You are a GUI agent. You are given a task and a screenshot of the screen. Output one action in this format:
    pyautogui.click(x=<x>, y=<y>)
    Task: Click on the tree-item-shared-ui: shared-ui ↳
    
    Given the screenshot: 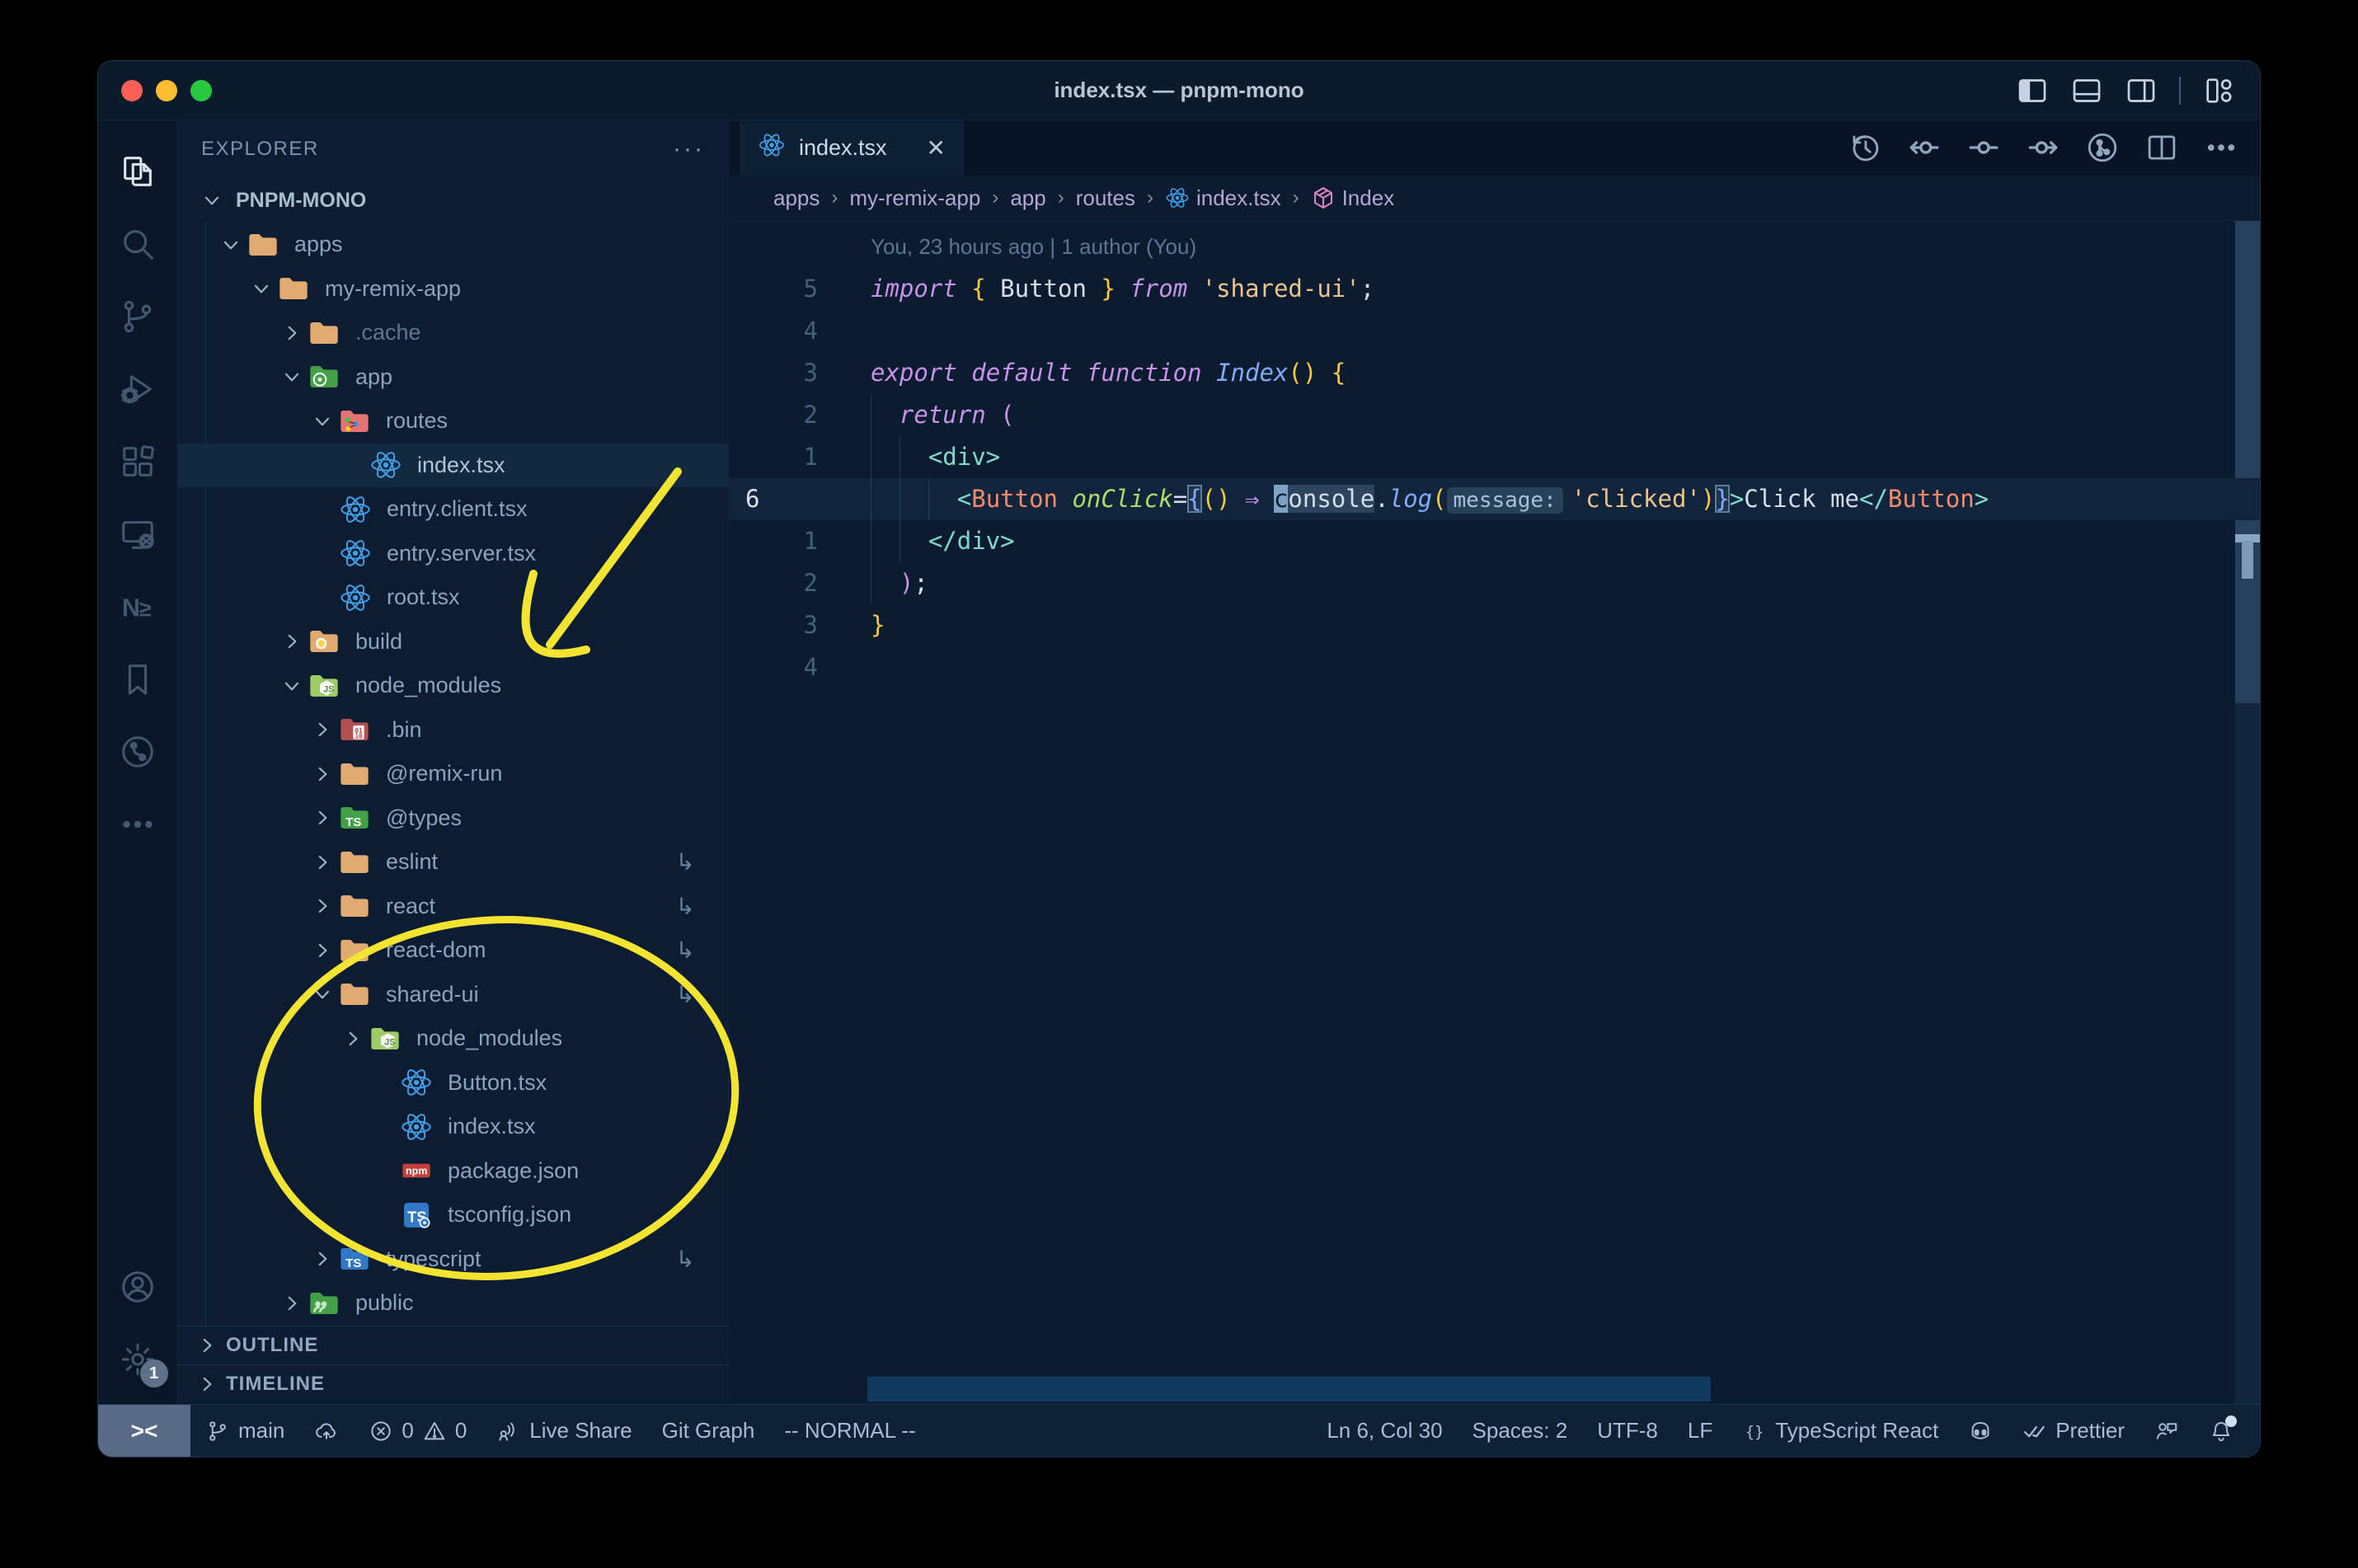 What is the action you would take?
    pyautogui.click(x=453, y=995)
    